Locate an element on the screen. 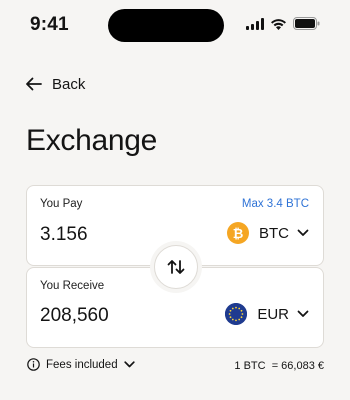 The width and height of the screenshot is (350, 400). arrow-left-icon is located at coordinates (34, 84).